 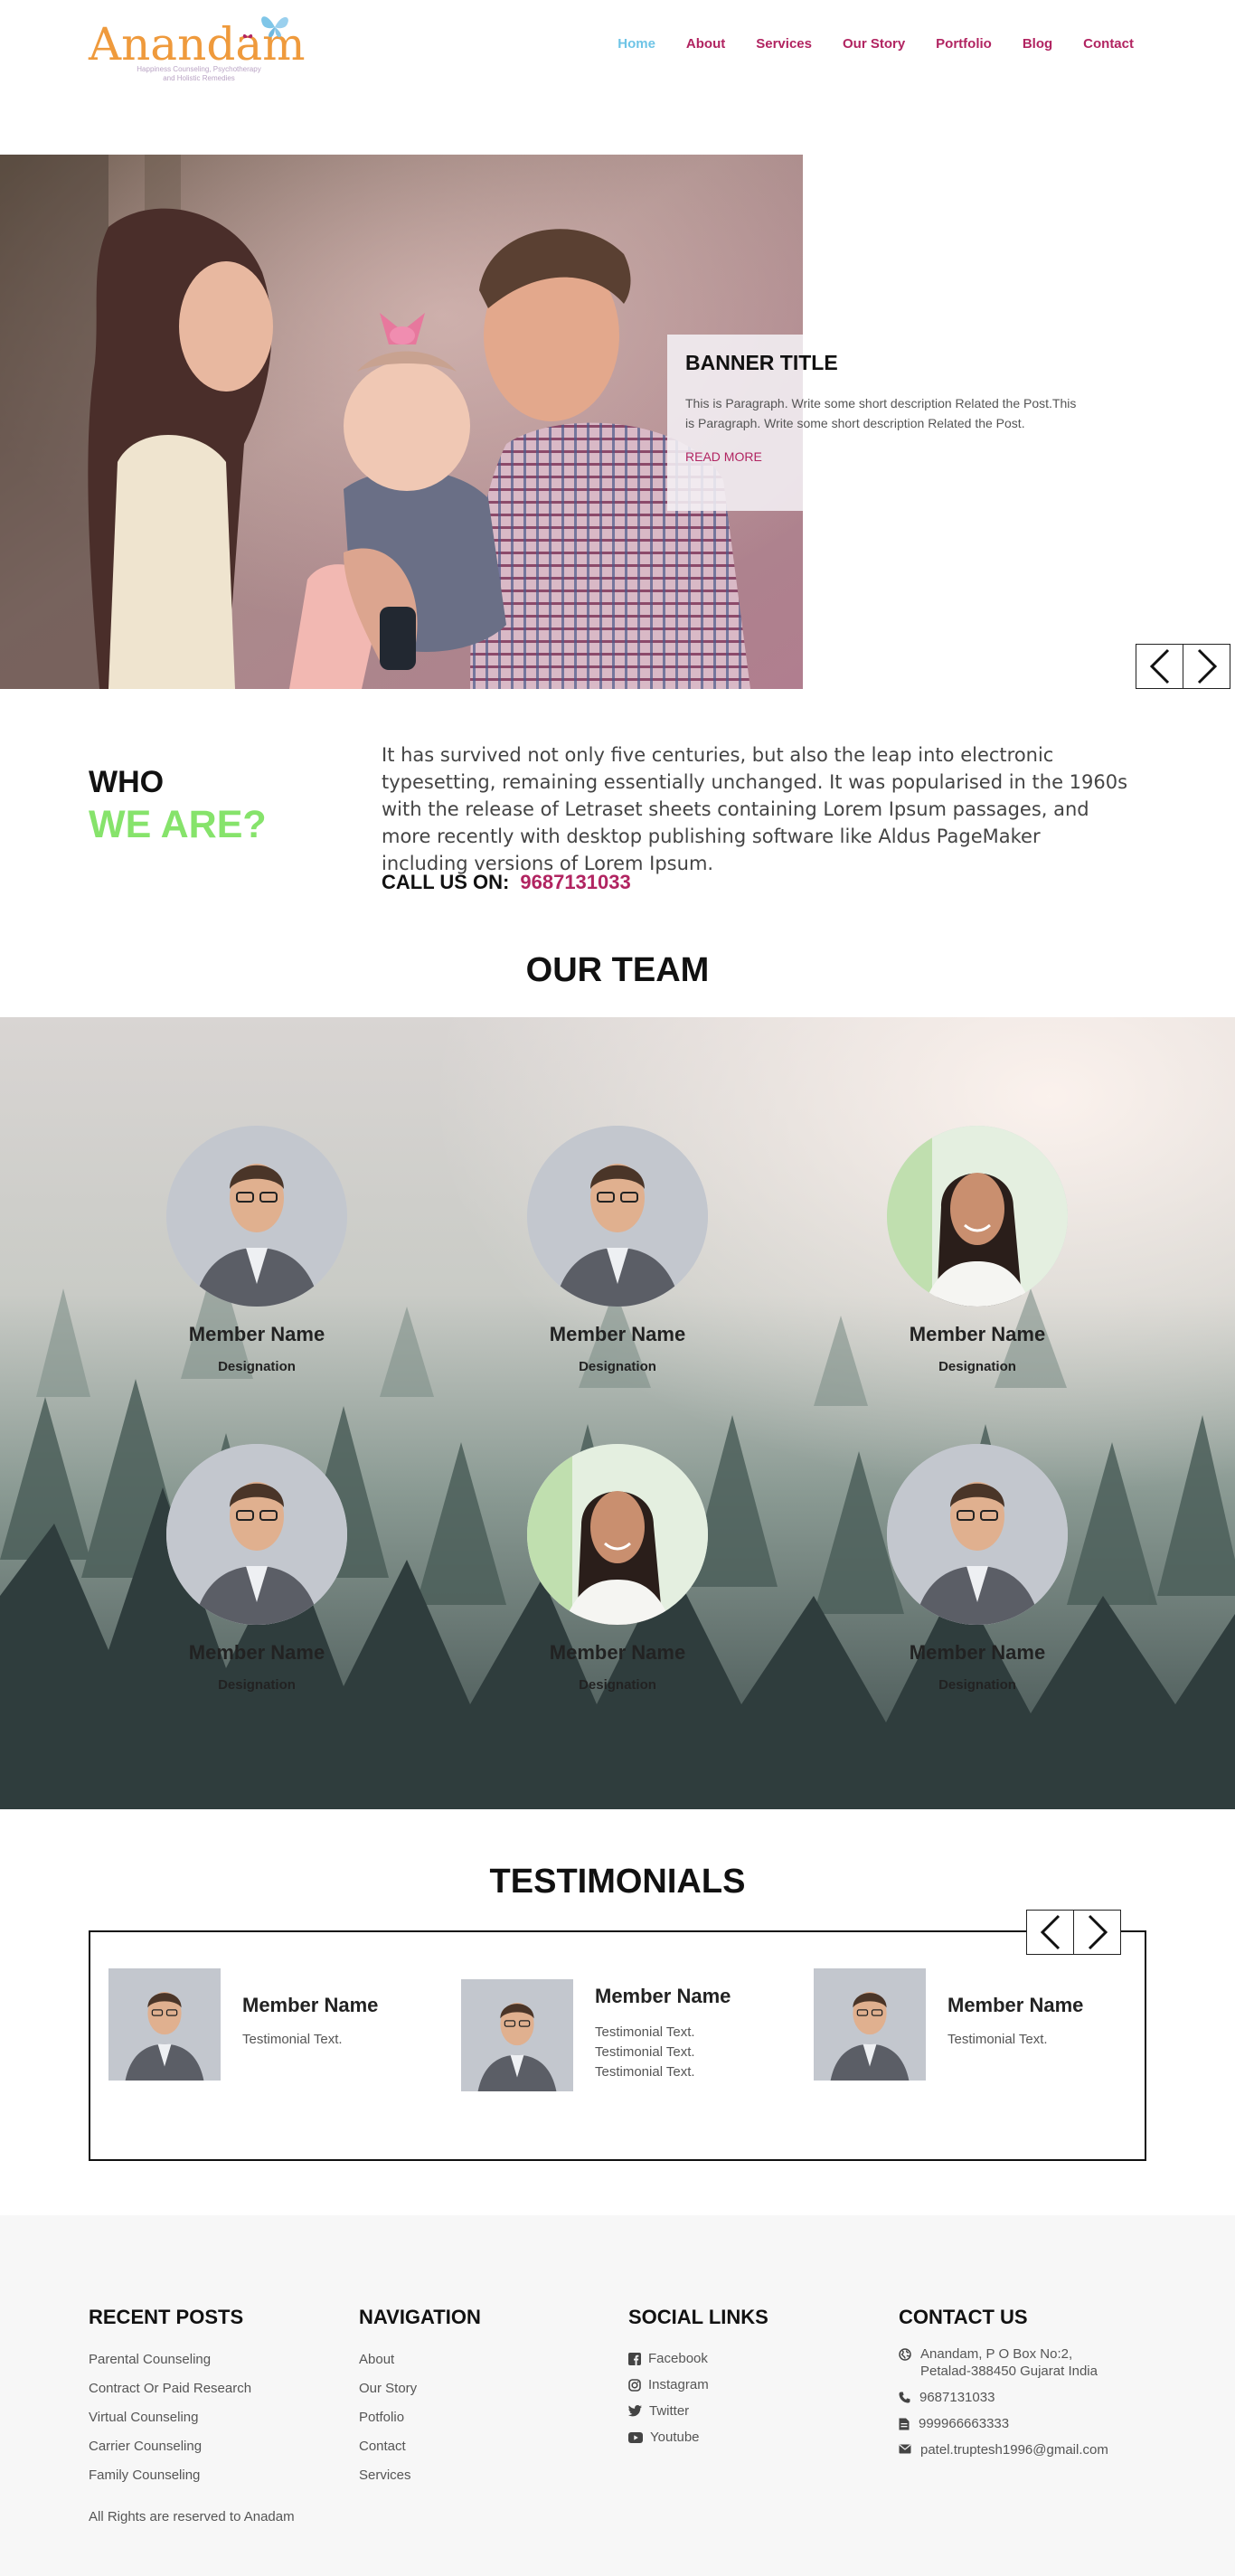 I want to click on footer-nav-link: Our Story, so click(x=490, y=2388).